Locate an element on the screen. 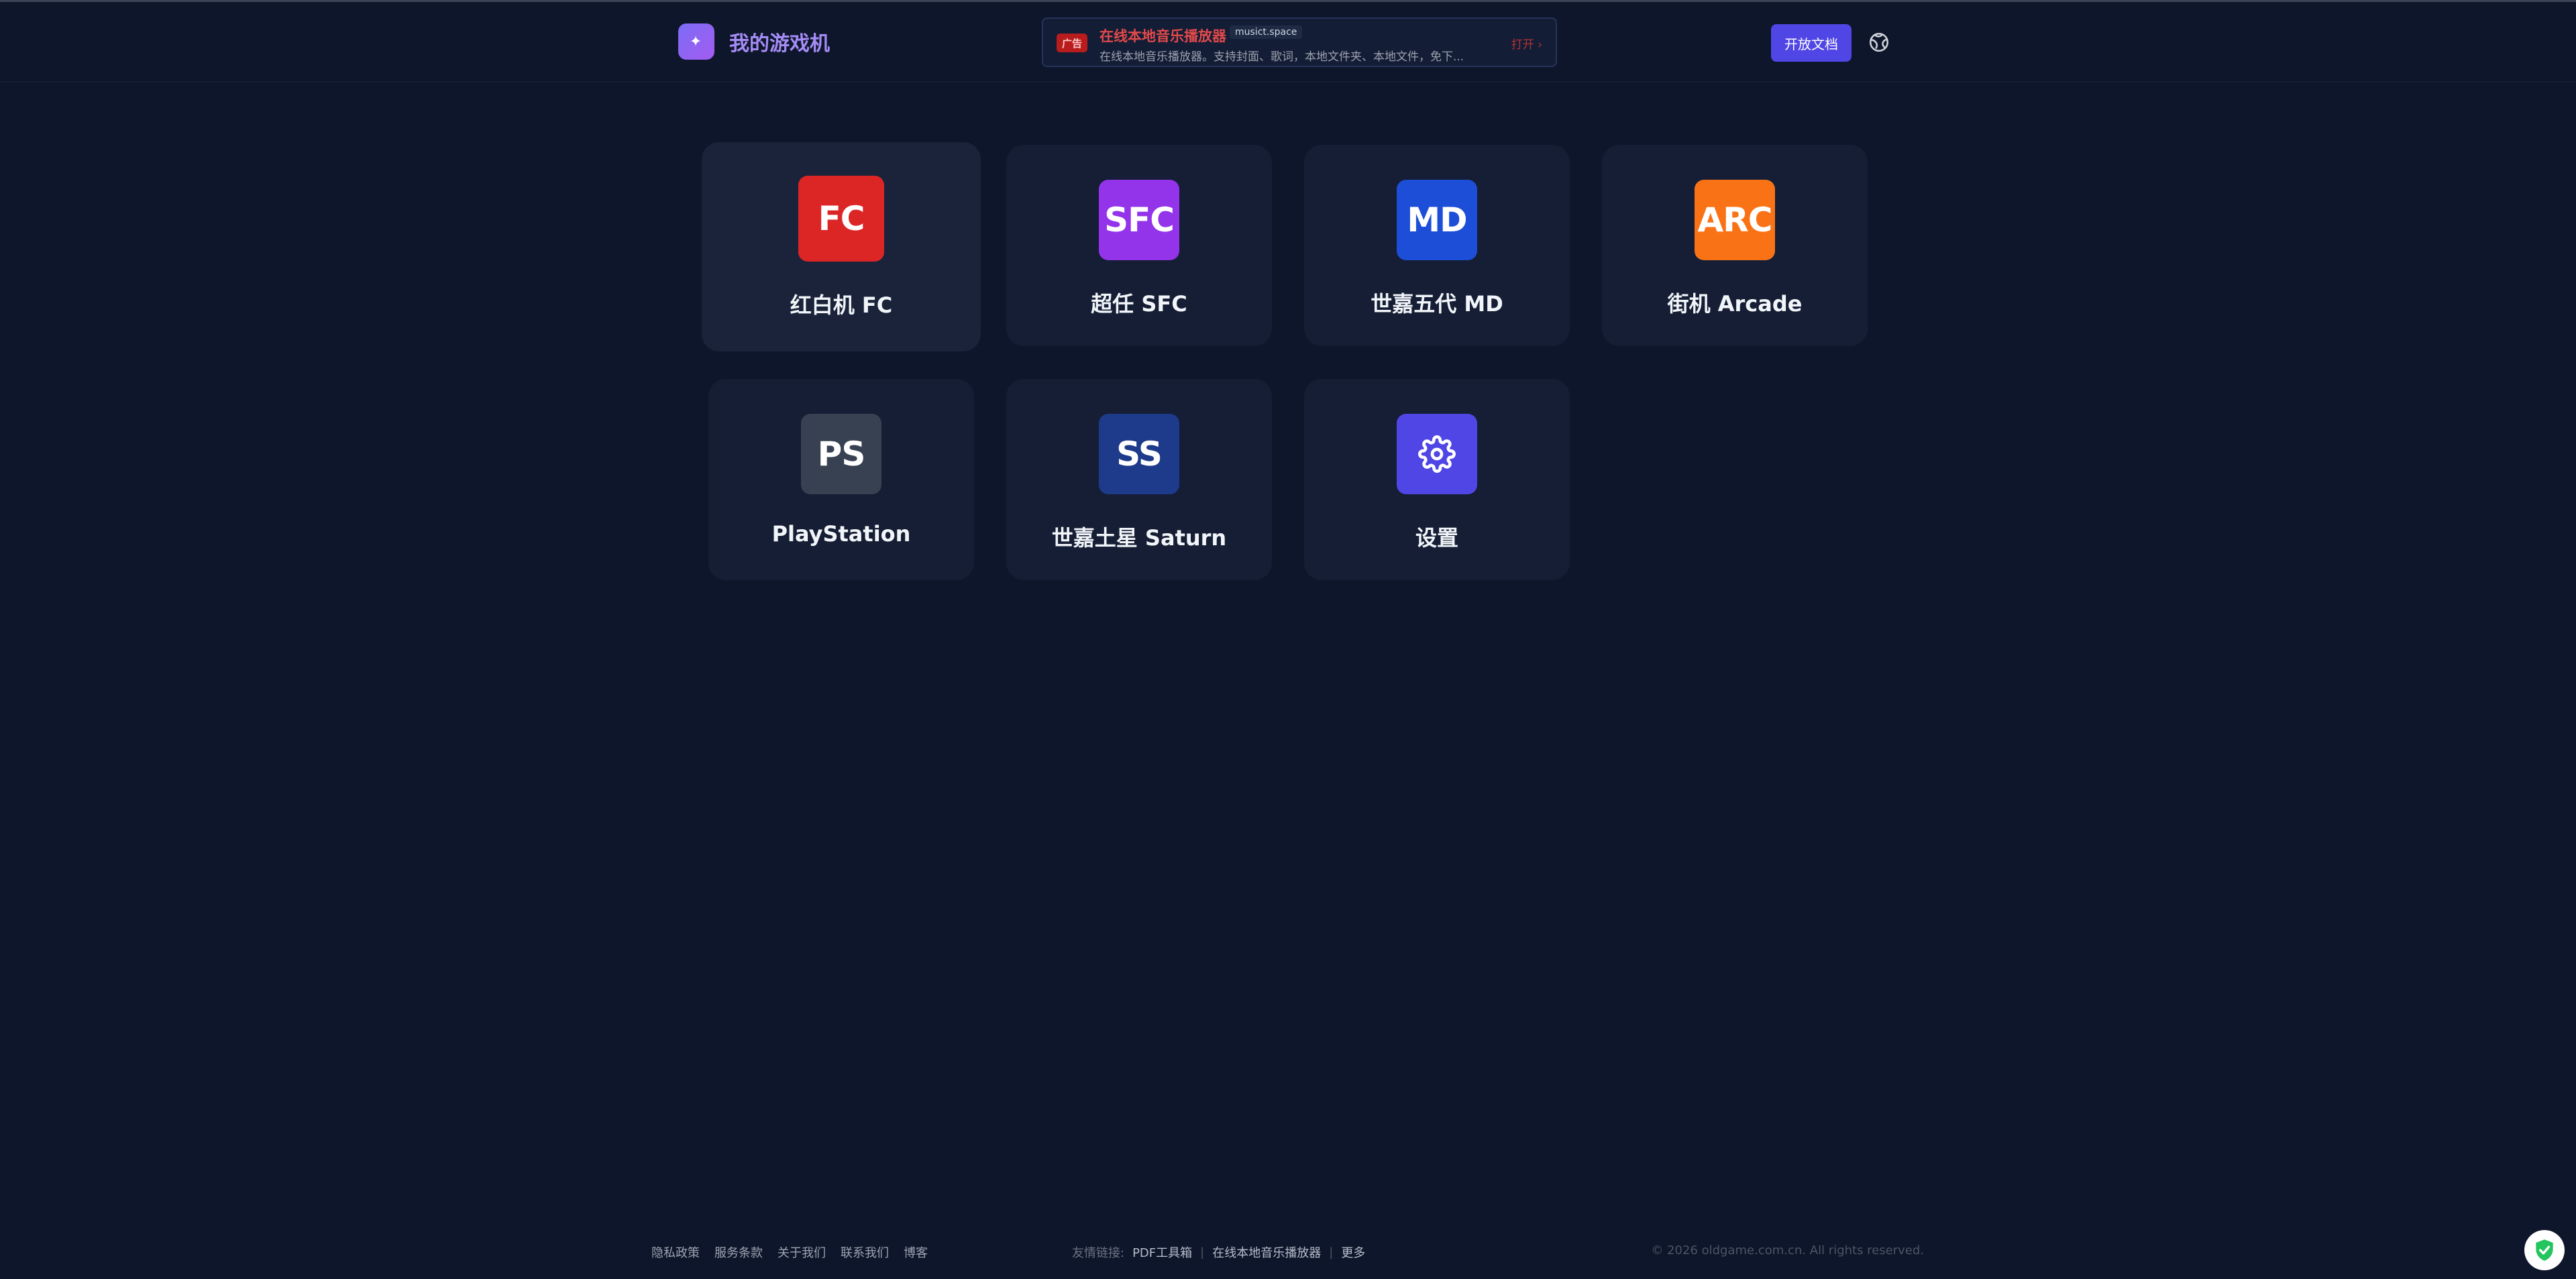 The height and width of the screenshot is (1279, 2576). ad-domain: musict.space is located at coordinates (1266, 32).